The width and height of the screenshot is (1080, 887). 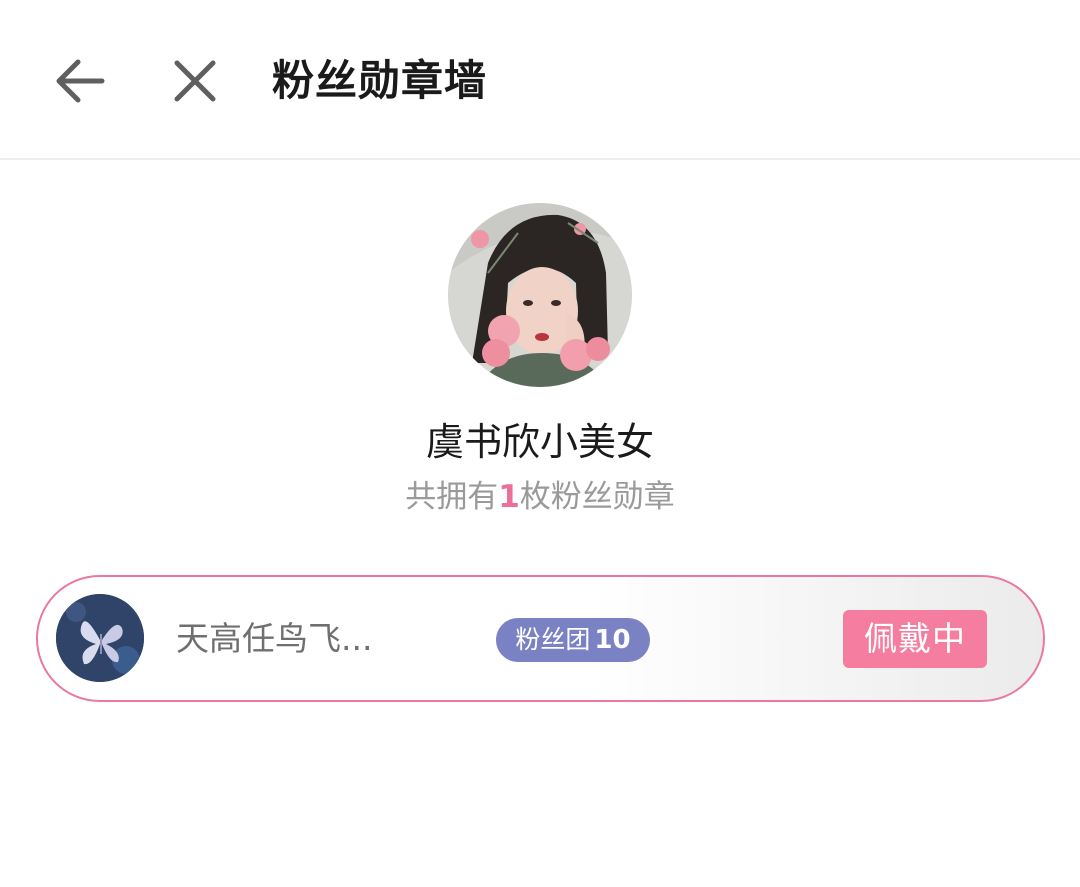 I want to click on close-icon, so click(x=195, y=81).